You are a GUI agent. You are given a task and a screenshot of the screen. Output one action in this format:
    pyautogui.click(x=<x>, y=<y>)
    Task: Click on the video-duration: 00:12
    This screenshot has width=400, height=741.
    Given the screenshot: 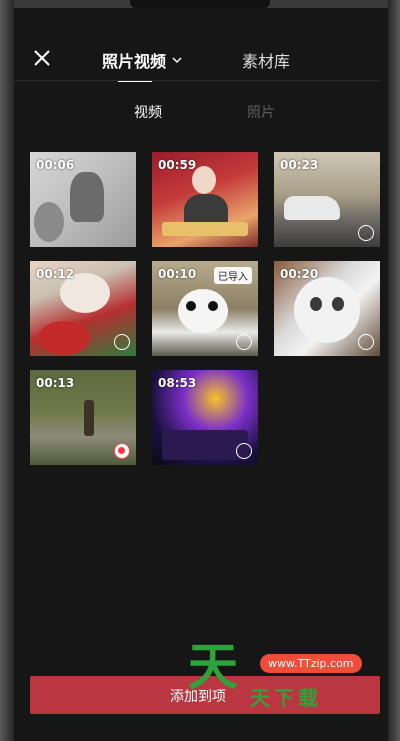 What is the action you would take?
    pyautogui.click(x=55, y=274)
    